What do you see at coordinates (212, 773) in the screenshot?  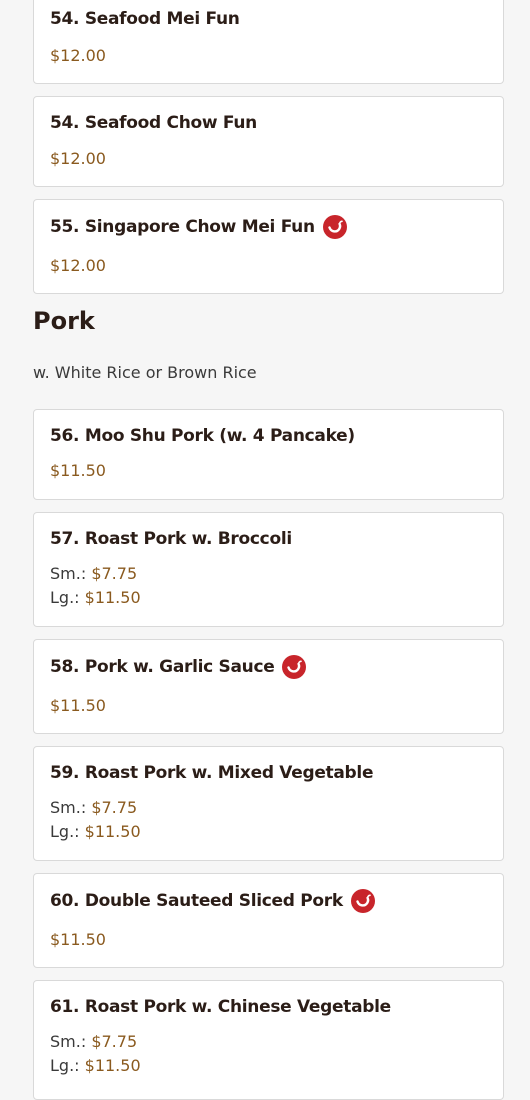 I see `menu-item-name: 59. Roast Pork w. Mixed Vegetable` at bounding box center [212, 773].